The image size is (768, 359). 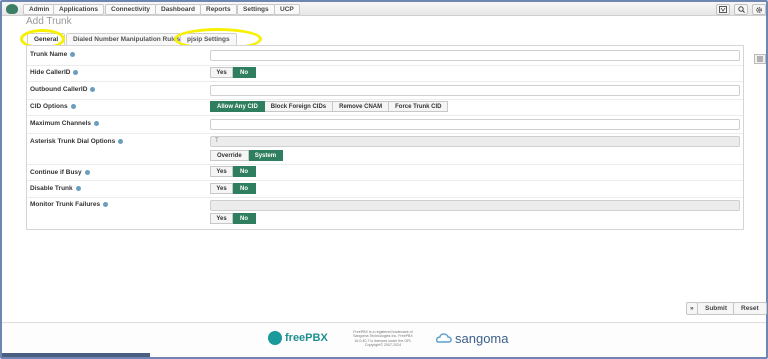 What do you see at coordinates (256, 9) in the screenshot?
I see `nav-settings: Settings` at bounding box center [256, 9].